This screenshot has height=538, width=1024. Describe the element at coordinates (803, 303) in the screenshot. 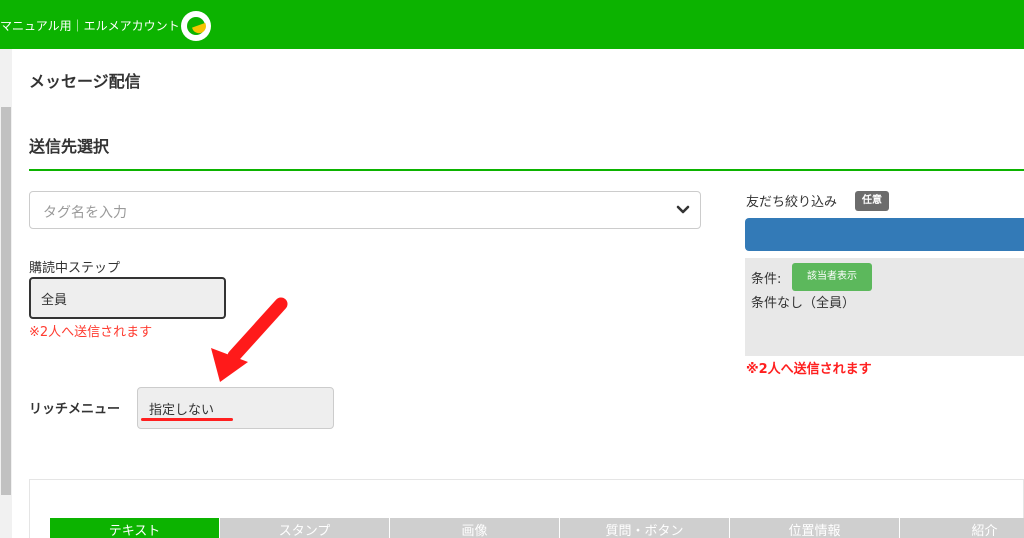

I see `condition-text: 条件なし（全員）` at that location.